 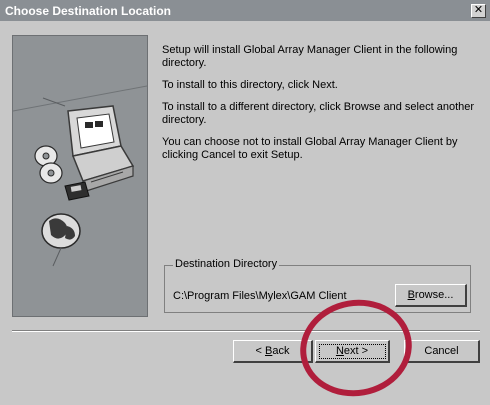 What do you see at coordinates (260, 296) in the screenshot?
I see `destination-path: C:\Program Files\Mylex\GAM Client` at bounding box center [260, 296].